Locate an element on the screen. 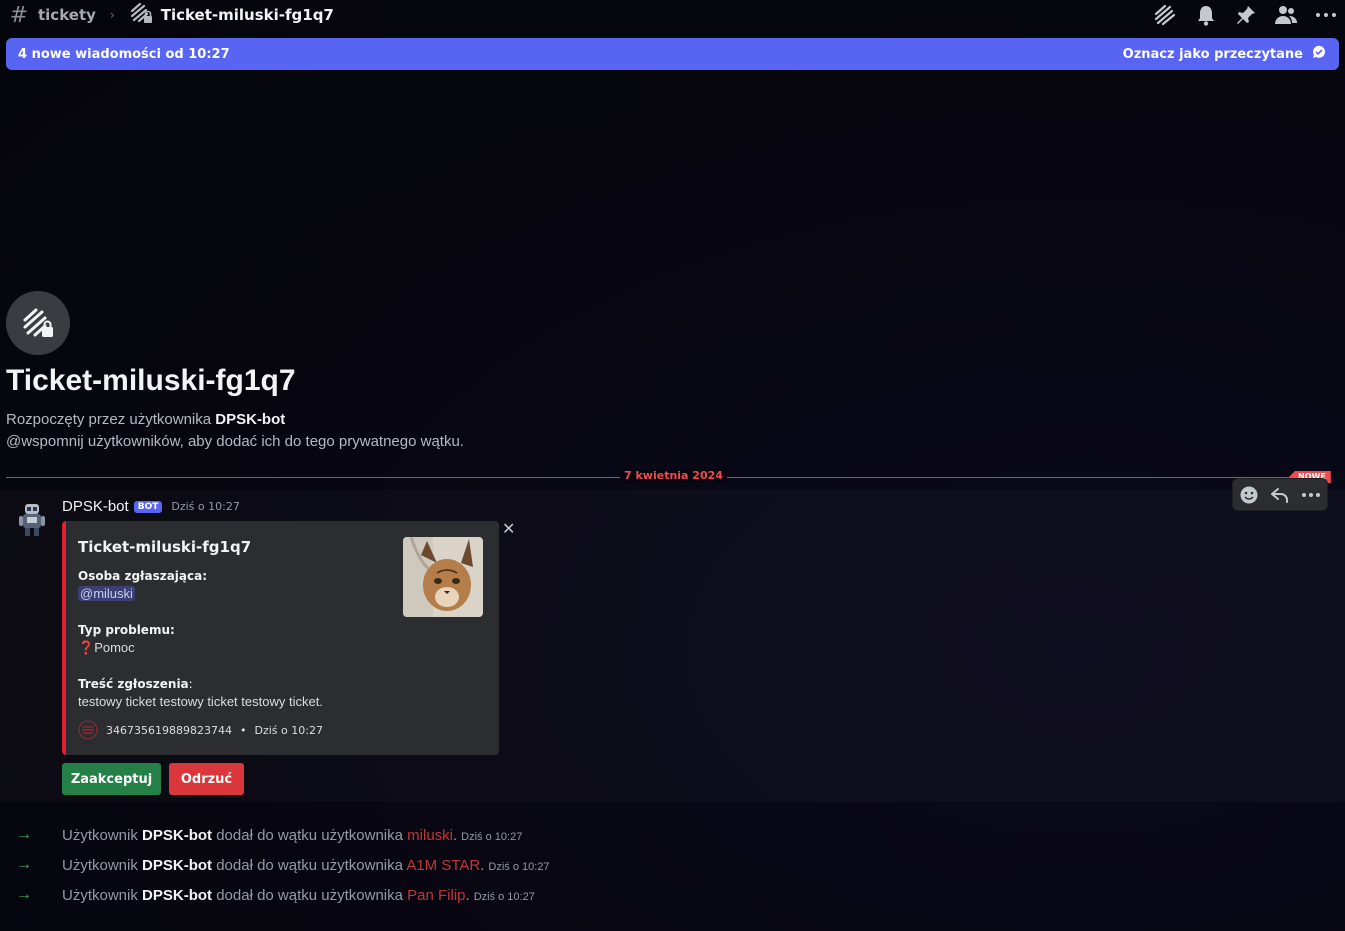  embed-footer: 346735619889823744 • Dziś o 10:27 is located at coordinates (200, 730).